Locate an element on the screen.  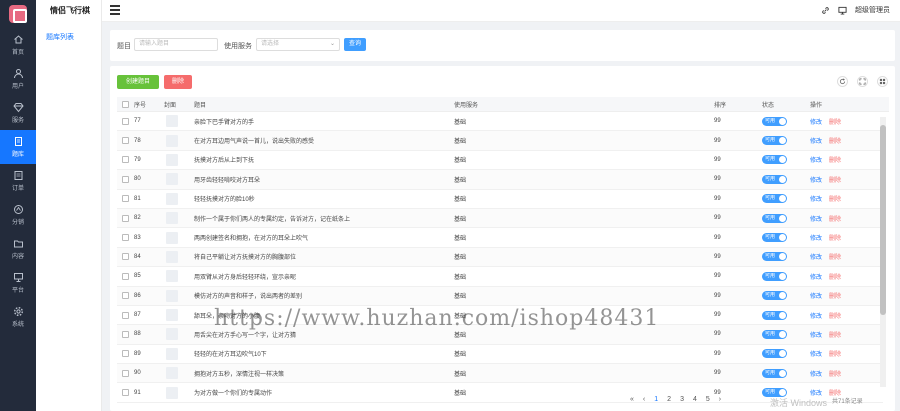
row-sort: 99 is located at coordinates (717, 218).